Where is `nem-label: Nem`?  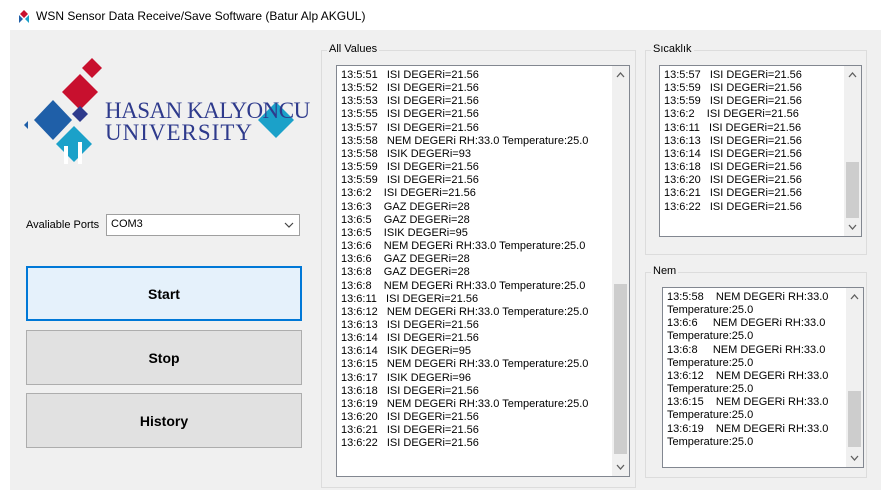 nem-label: Nem is located at coordinates (665, 271).